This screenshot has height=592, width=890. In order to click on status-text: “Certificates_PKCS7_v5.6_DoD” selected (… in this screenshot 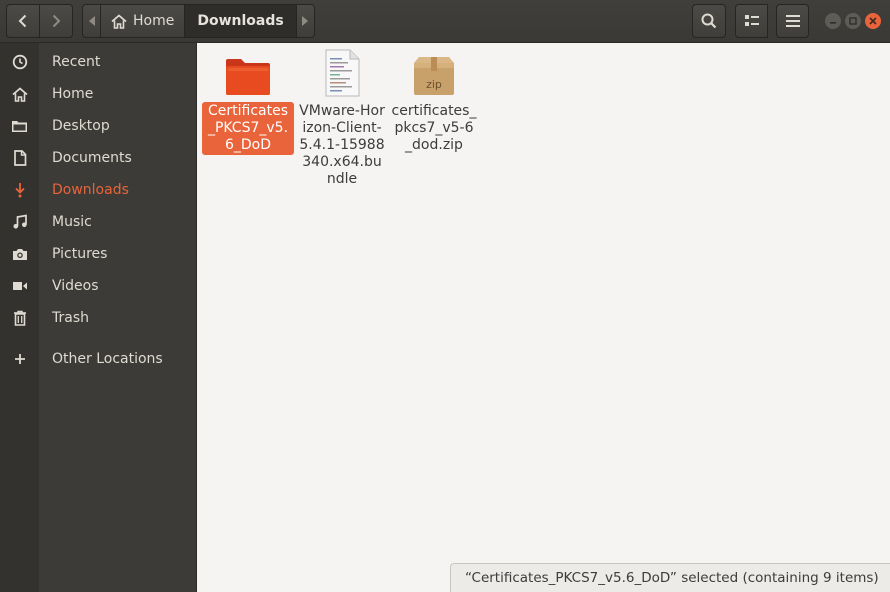, I will do `click(672, 578)`.